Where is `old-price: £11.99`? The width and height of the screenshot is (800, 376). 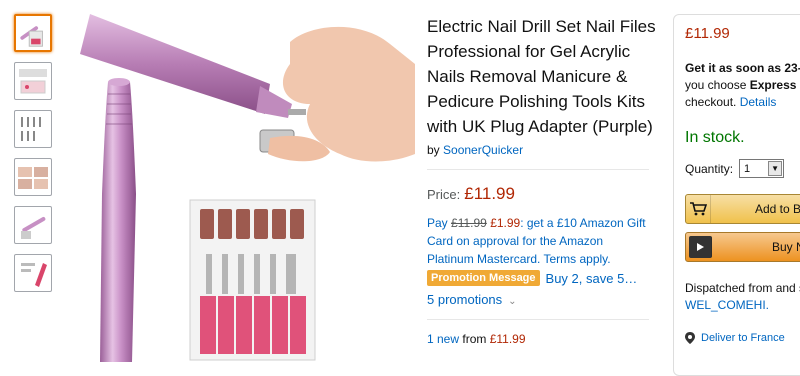
old-price: £11.99 is located at coordinates (469, 223).